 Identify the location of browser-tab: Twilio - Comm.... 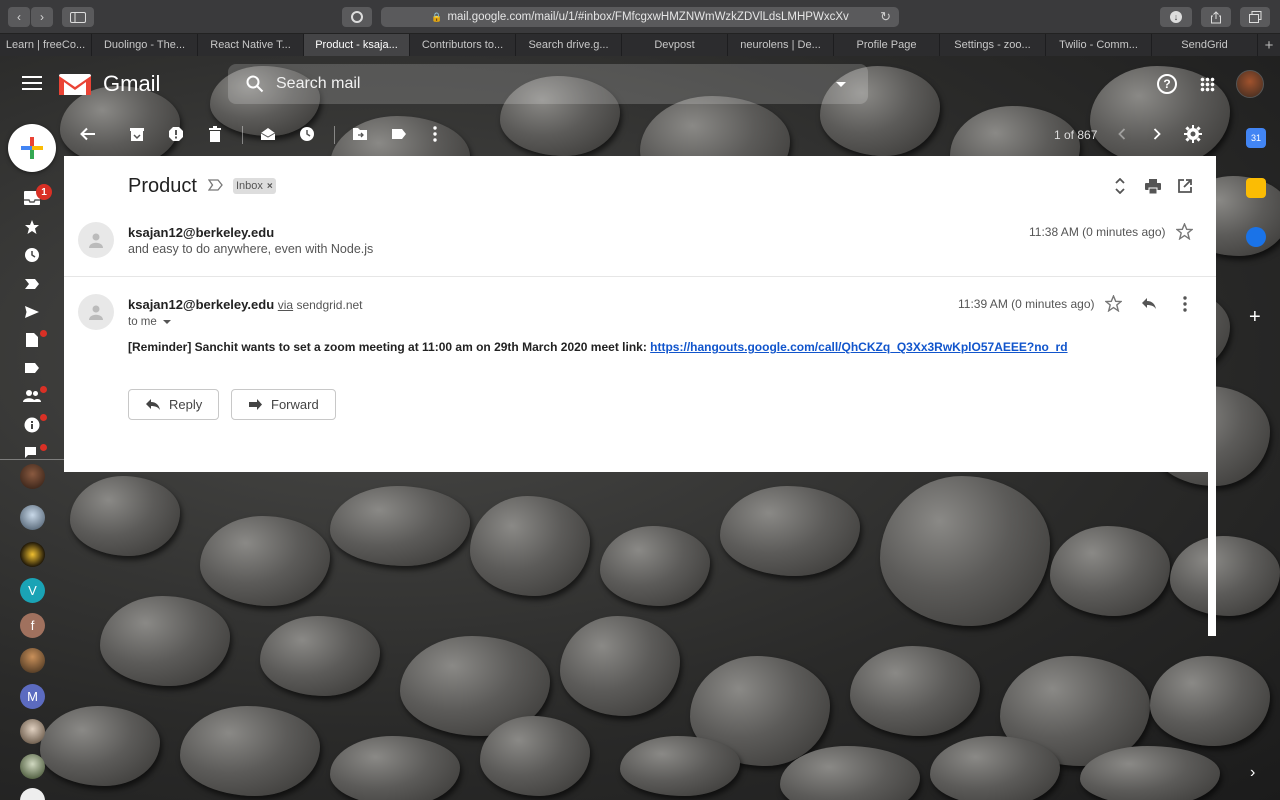
(1099, 45).